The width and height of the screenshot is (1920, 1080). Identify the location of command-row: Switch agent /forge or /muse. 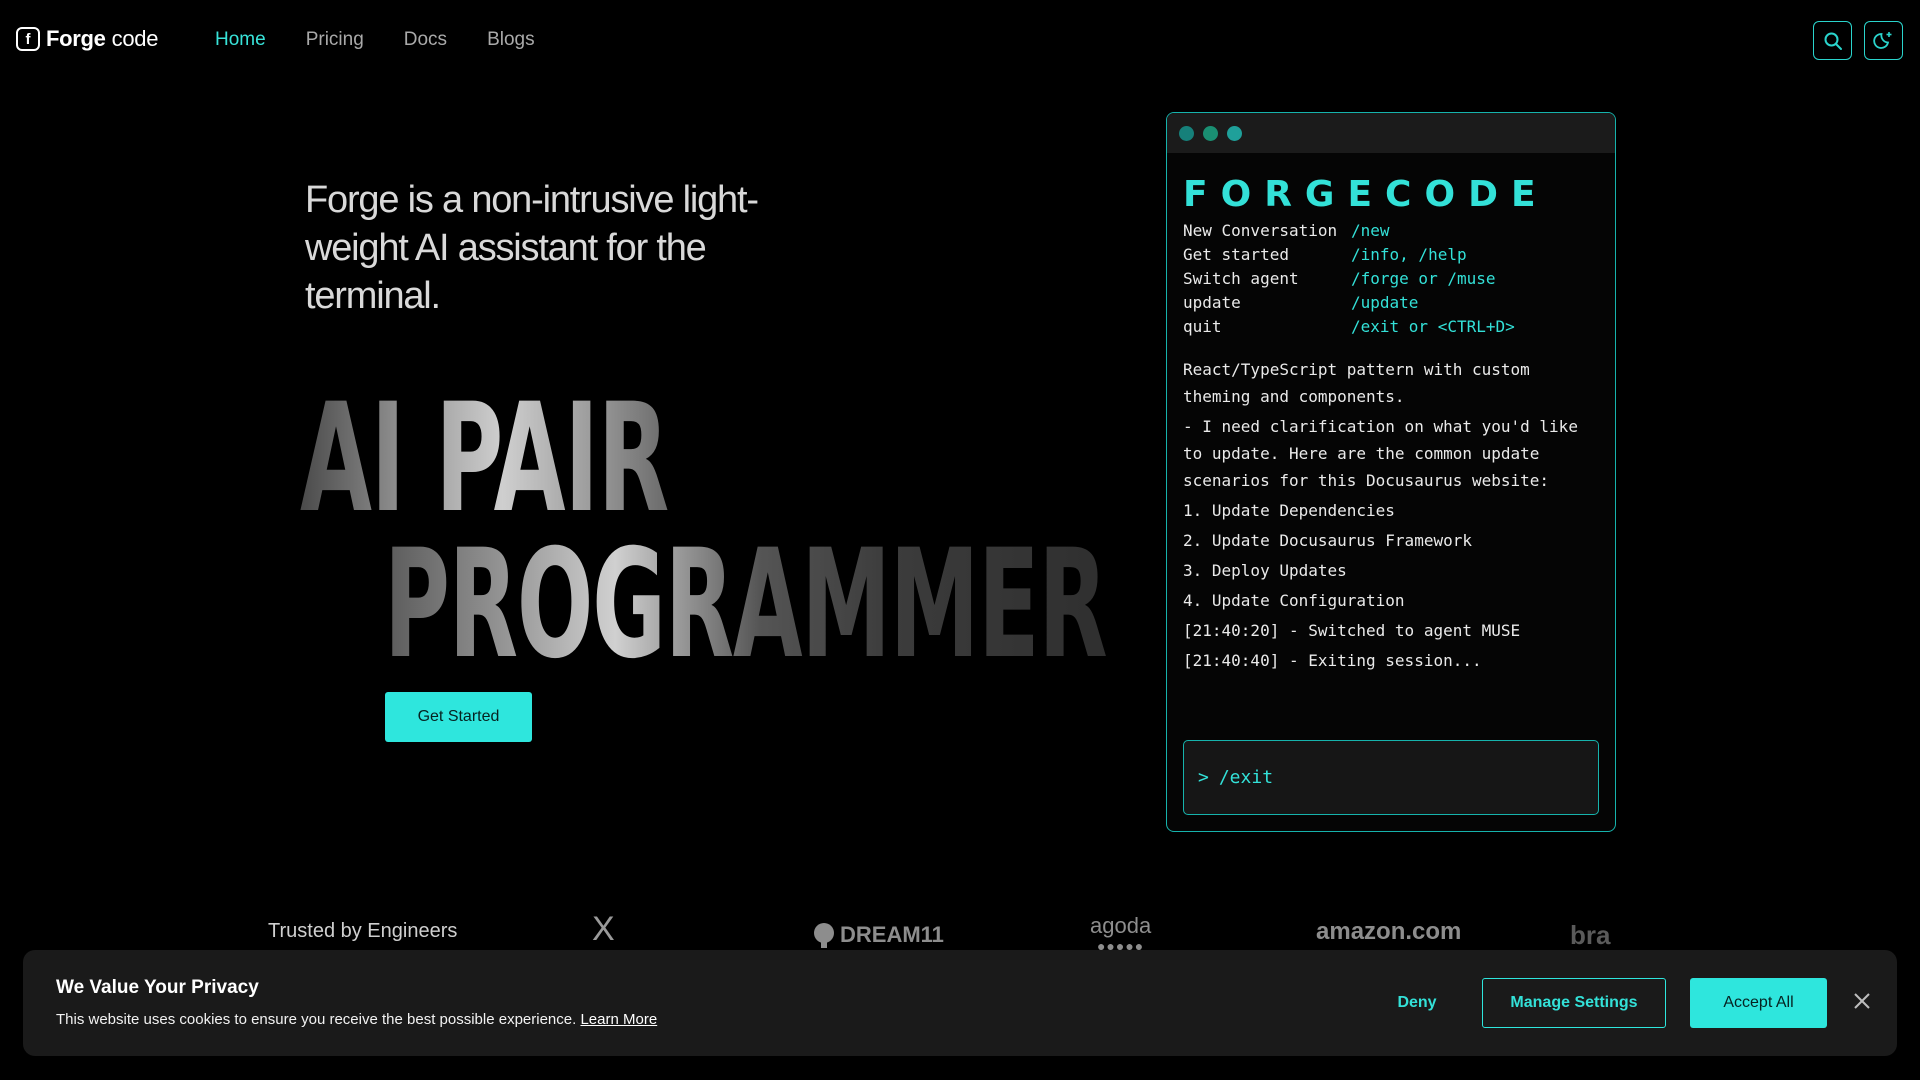
(1391, 279).